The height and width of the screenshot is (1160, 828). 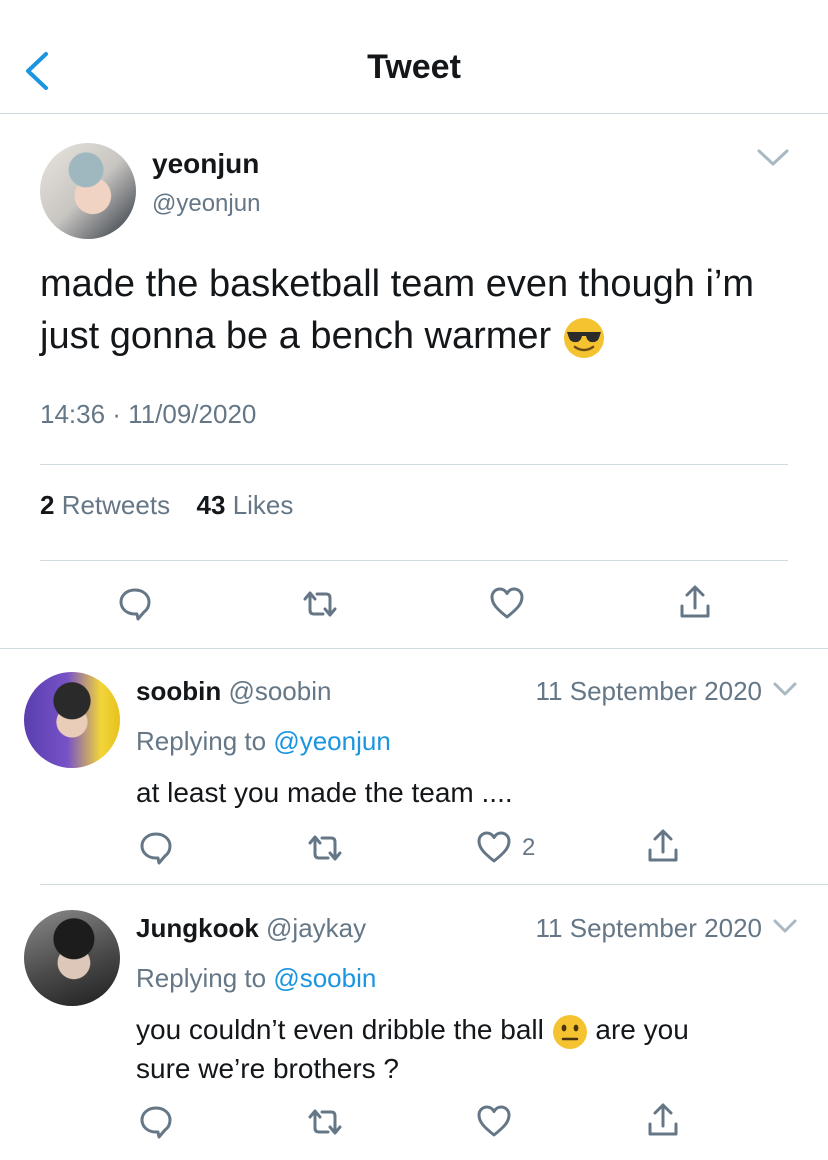 What do you see at coordinates (414, 67) in the screenshot?
I see `page-title: Tweet` at bounding box center [414, 67].